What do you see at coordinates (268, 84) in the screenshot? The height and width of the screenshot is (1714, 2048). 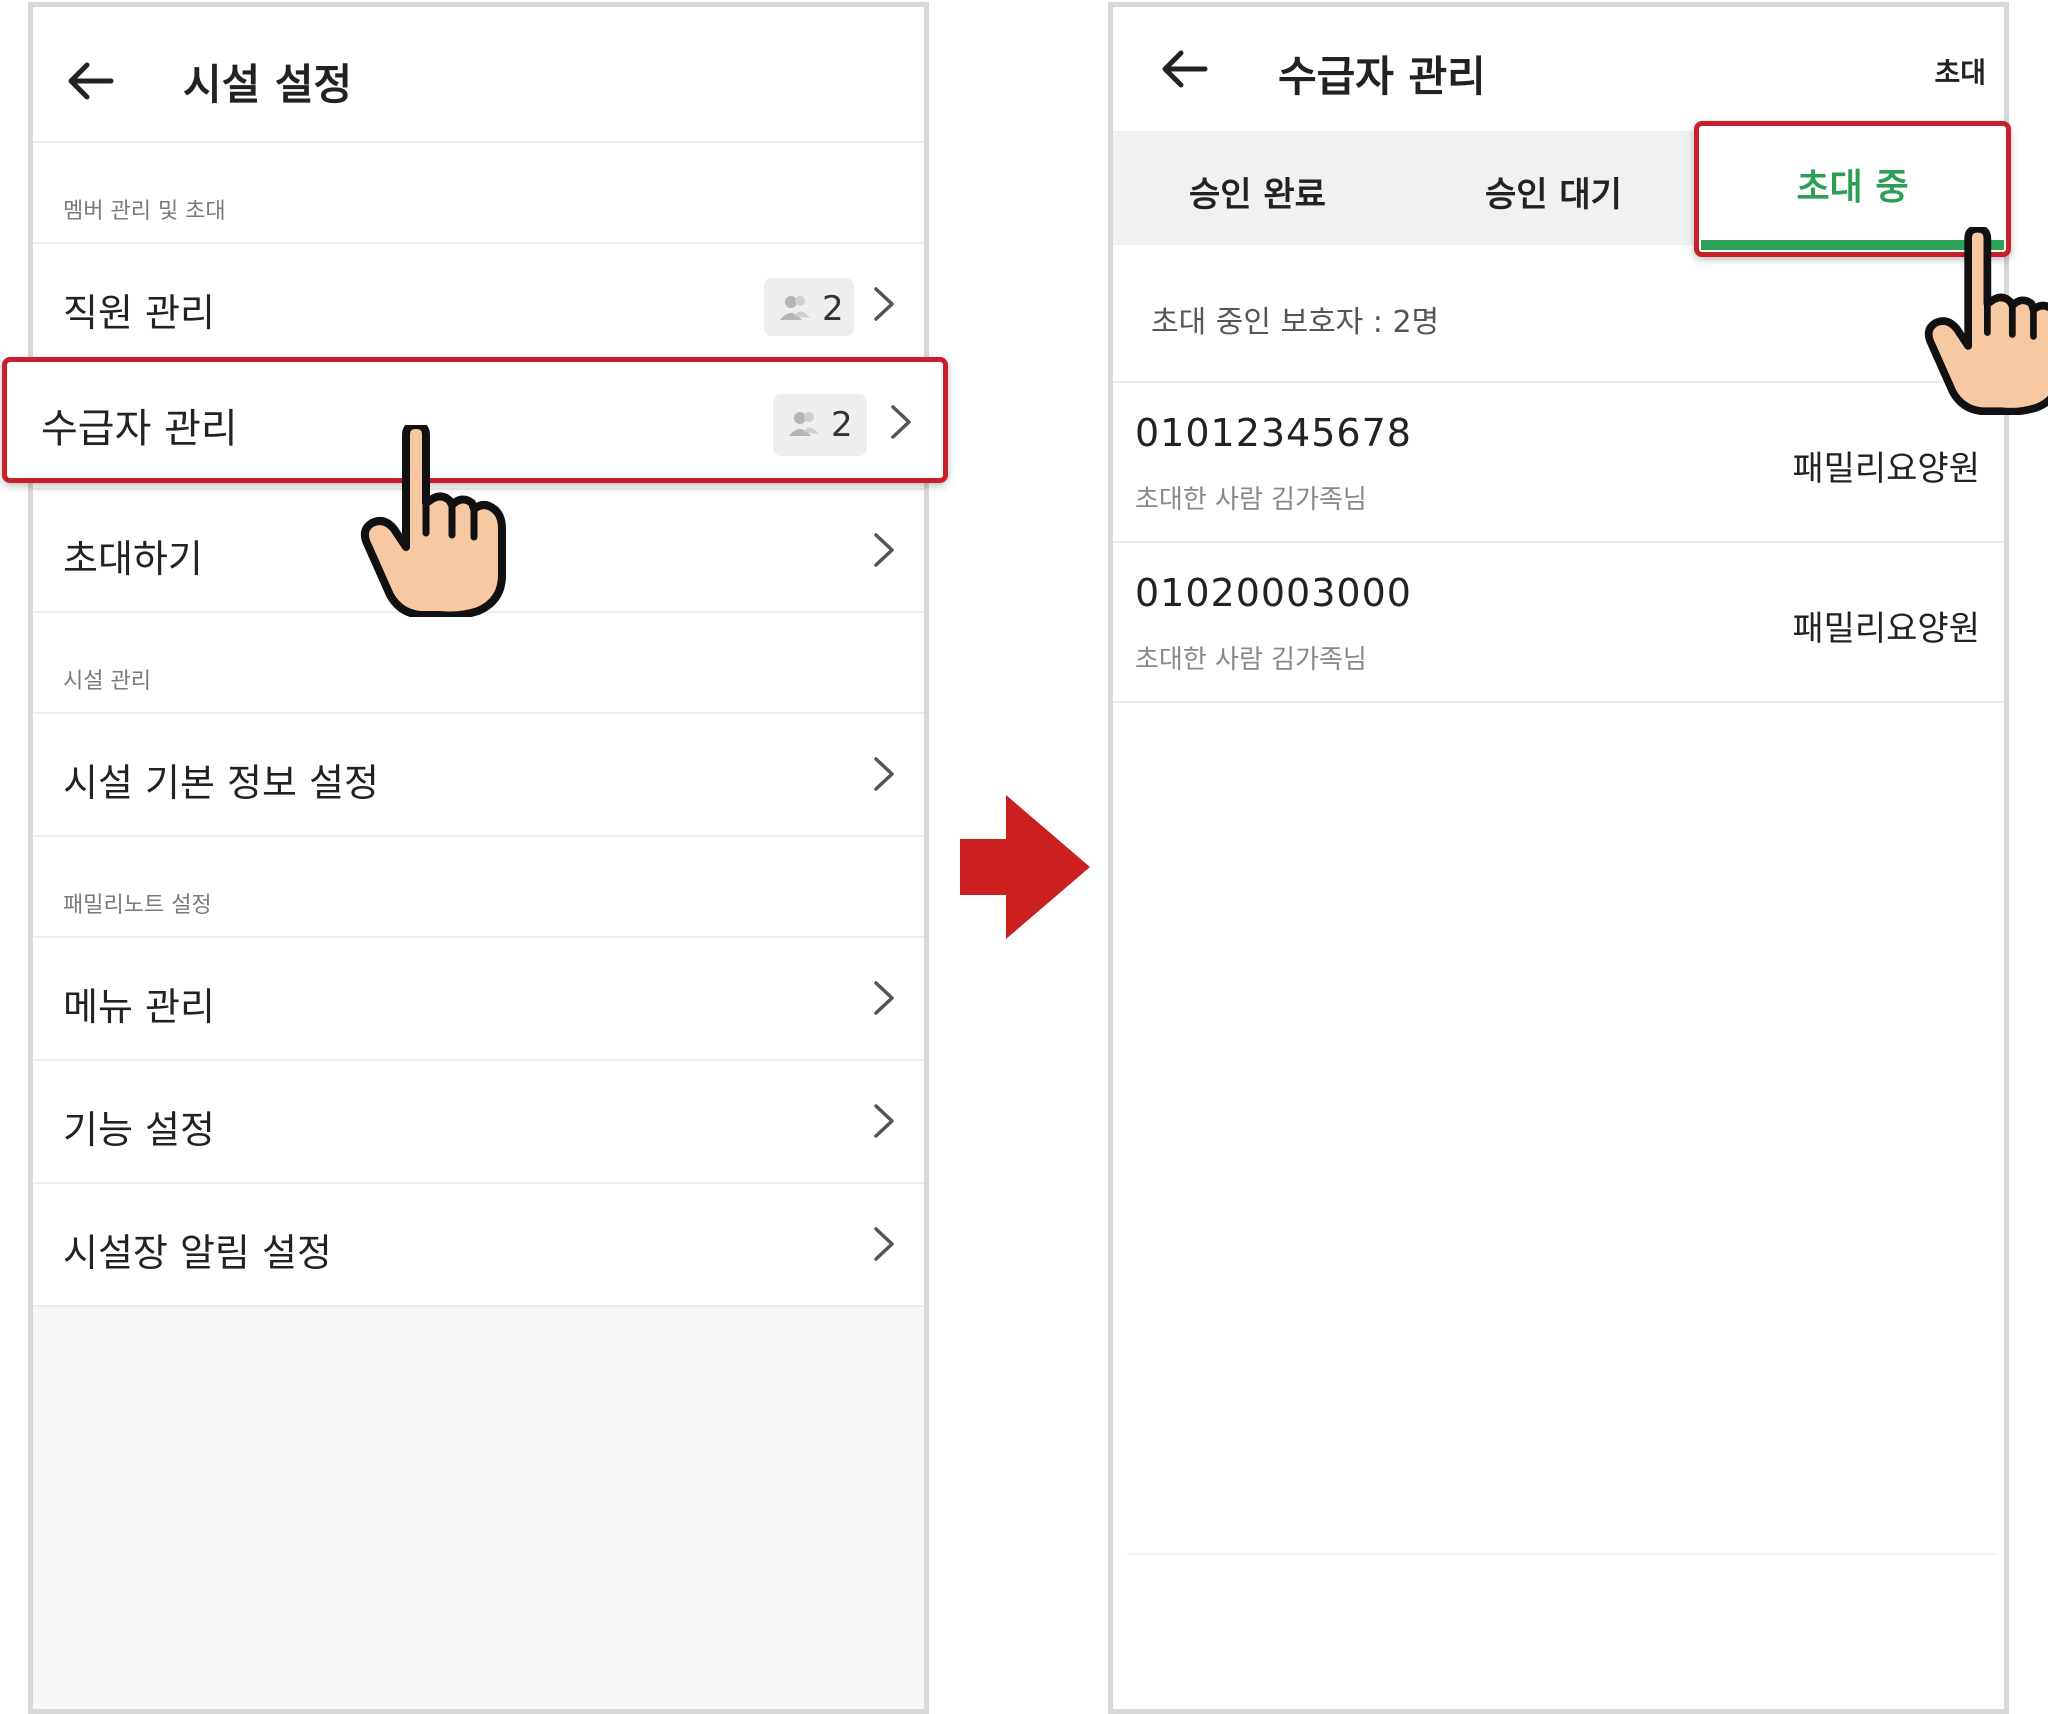 I see `page-title: 시설 설정` at bounding box center [268, 84].